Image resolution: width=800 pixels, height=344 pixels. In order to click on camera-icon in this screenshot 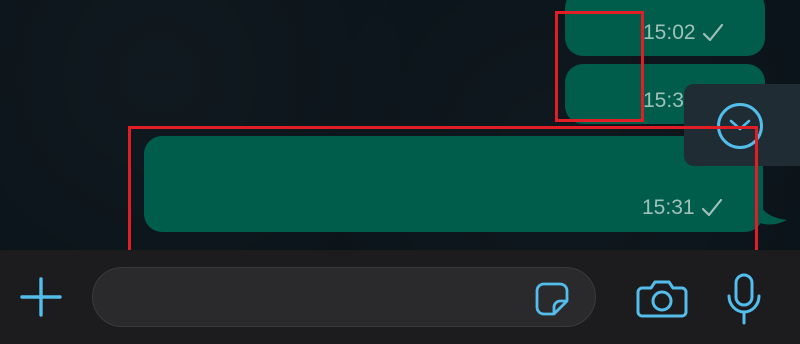, I will do `click(662, 300)`.